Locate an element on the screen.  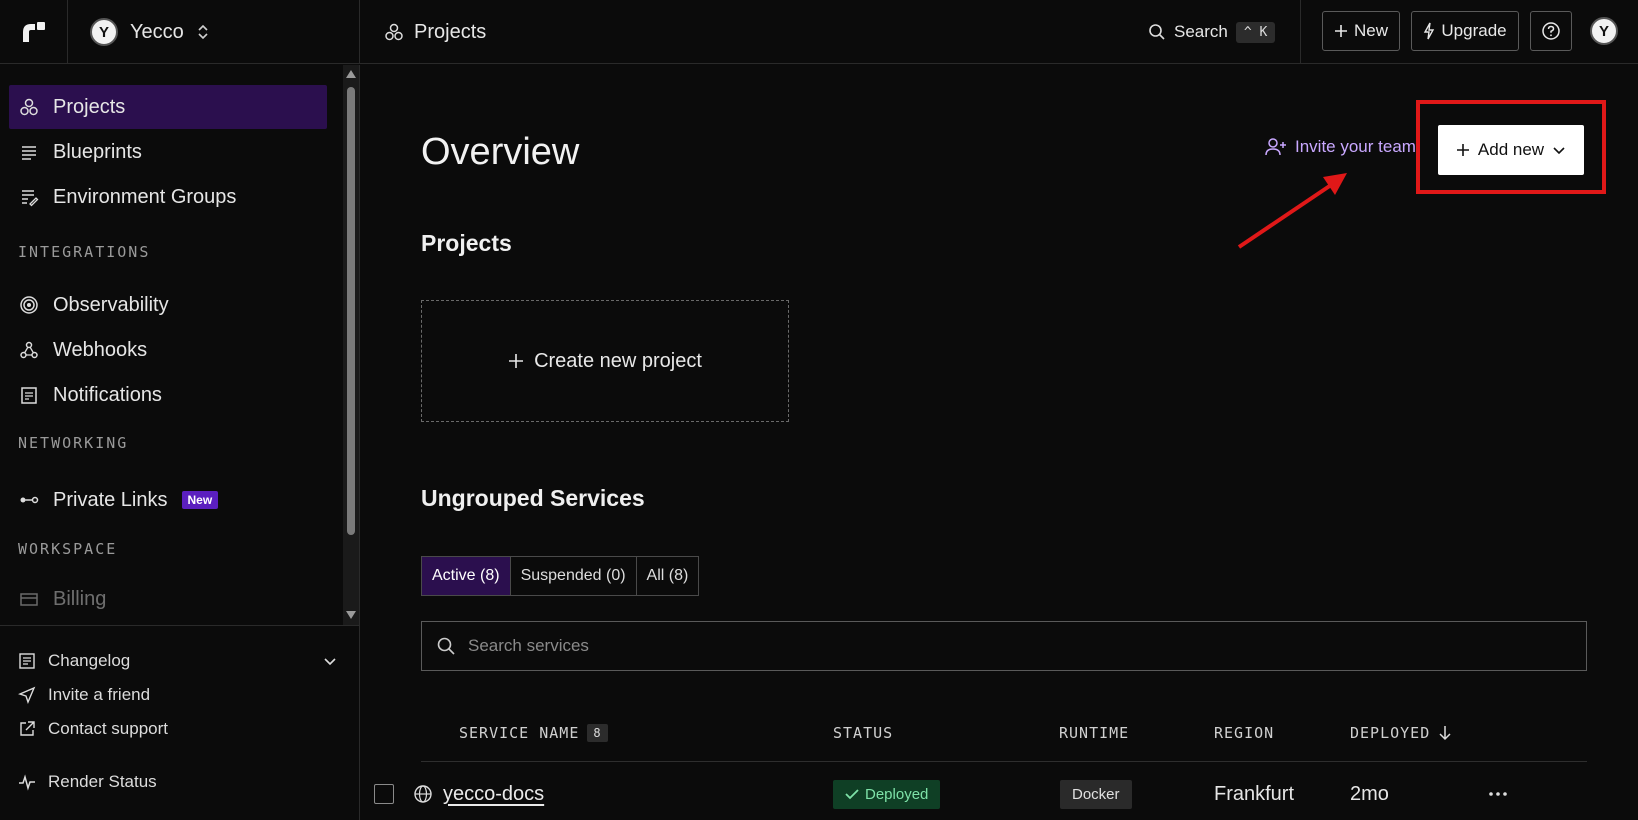
breadcrumb: Projects is located at coordinates (435, 32).